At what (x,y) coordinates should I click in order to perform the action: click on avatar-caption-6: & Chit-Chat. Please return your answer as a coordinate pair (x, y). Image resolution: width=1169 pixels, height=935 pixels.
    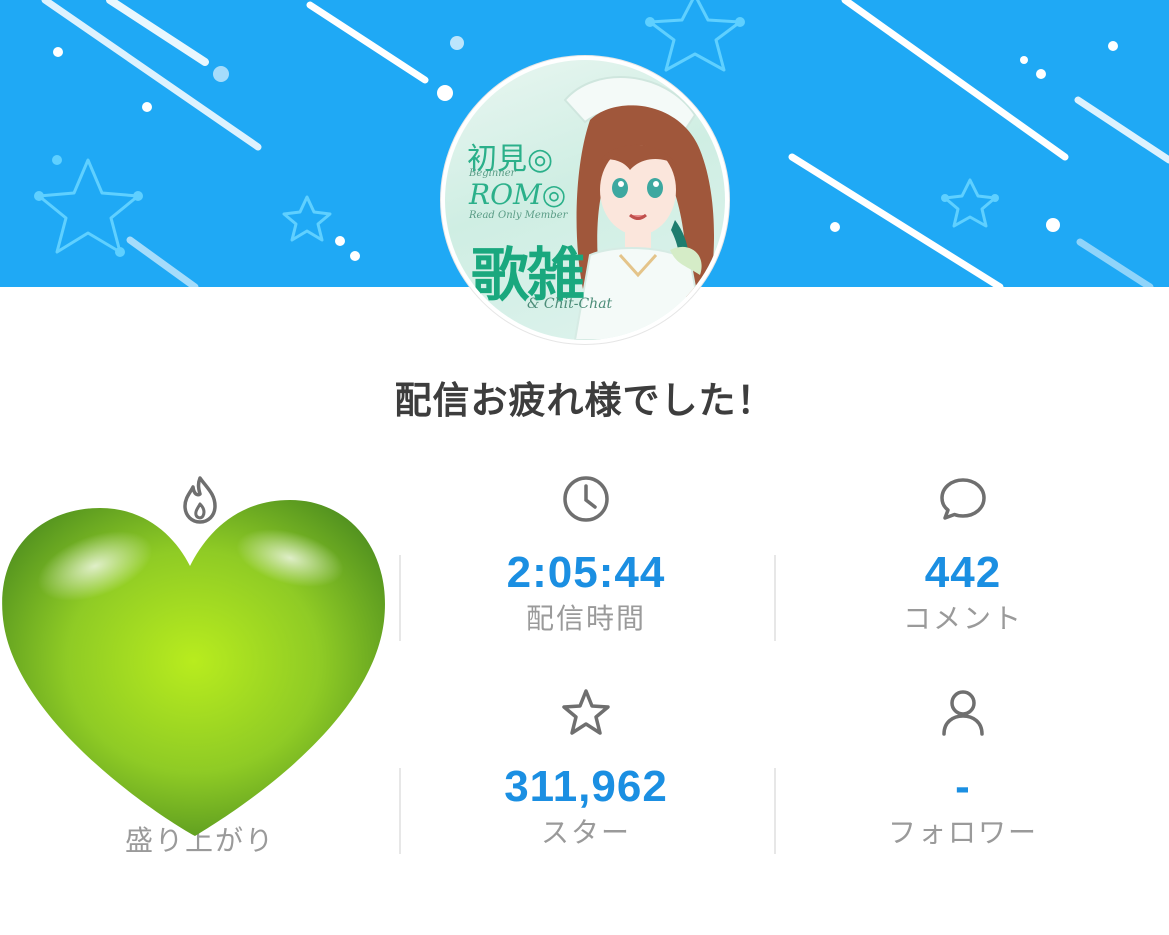
    Looking at the image, I should click on (570, 304).